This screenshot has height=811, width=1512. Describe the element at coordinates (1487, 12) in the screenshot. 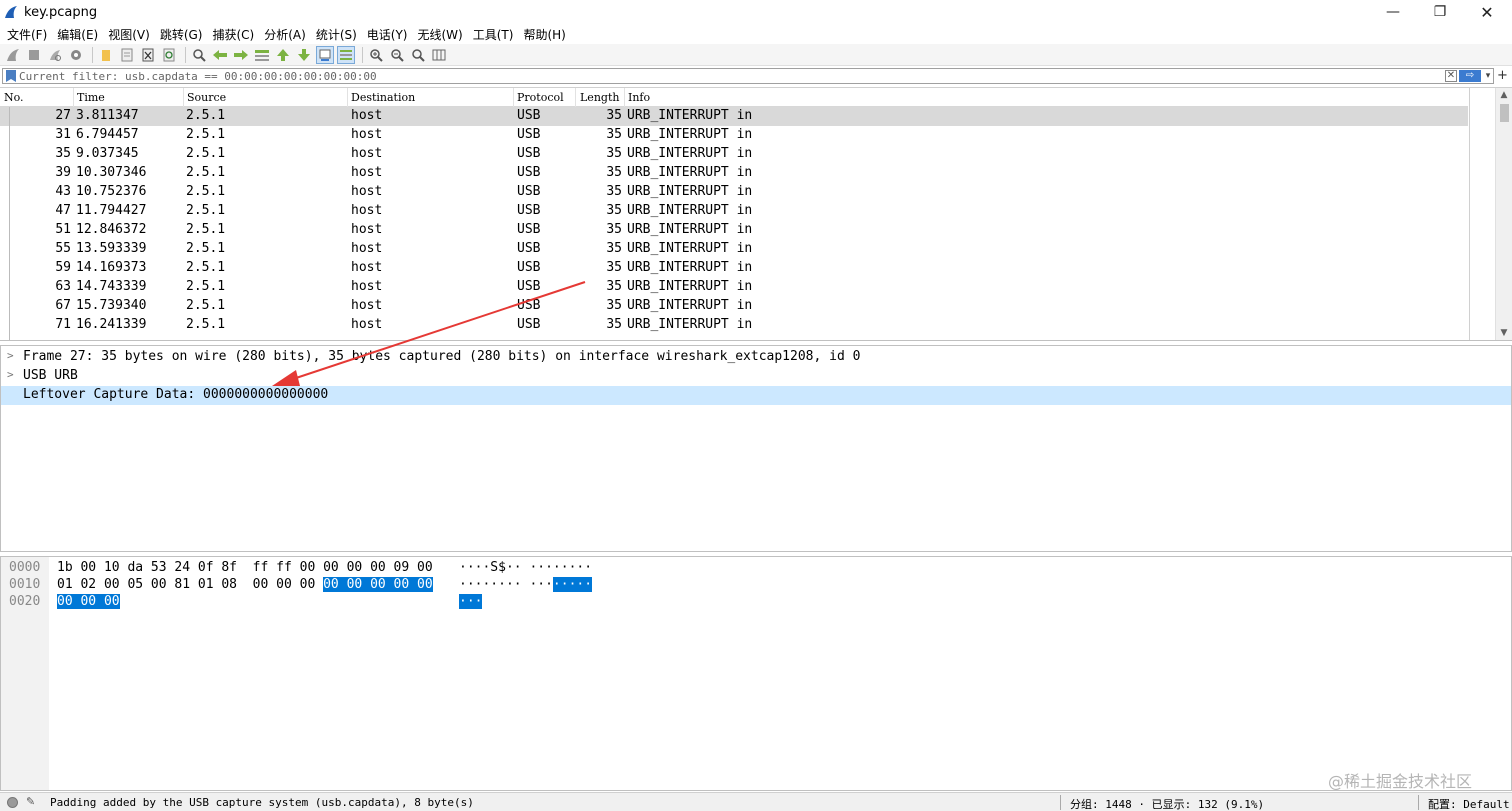

I see `close-button: ✕` at that location.